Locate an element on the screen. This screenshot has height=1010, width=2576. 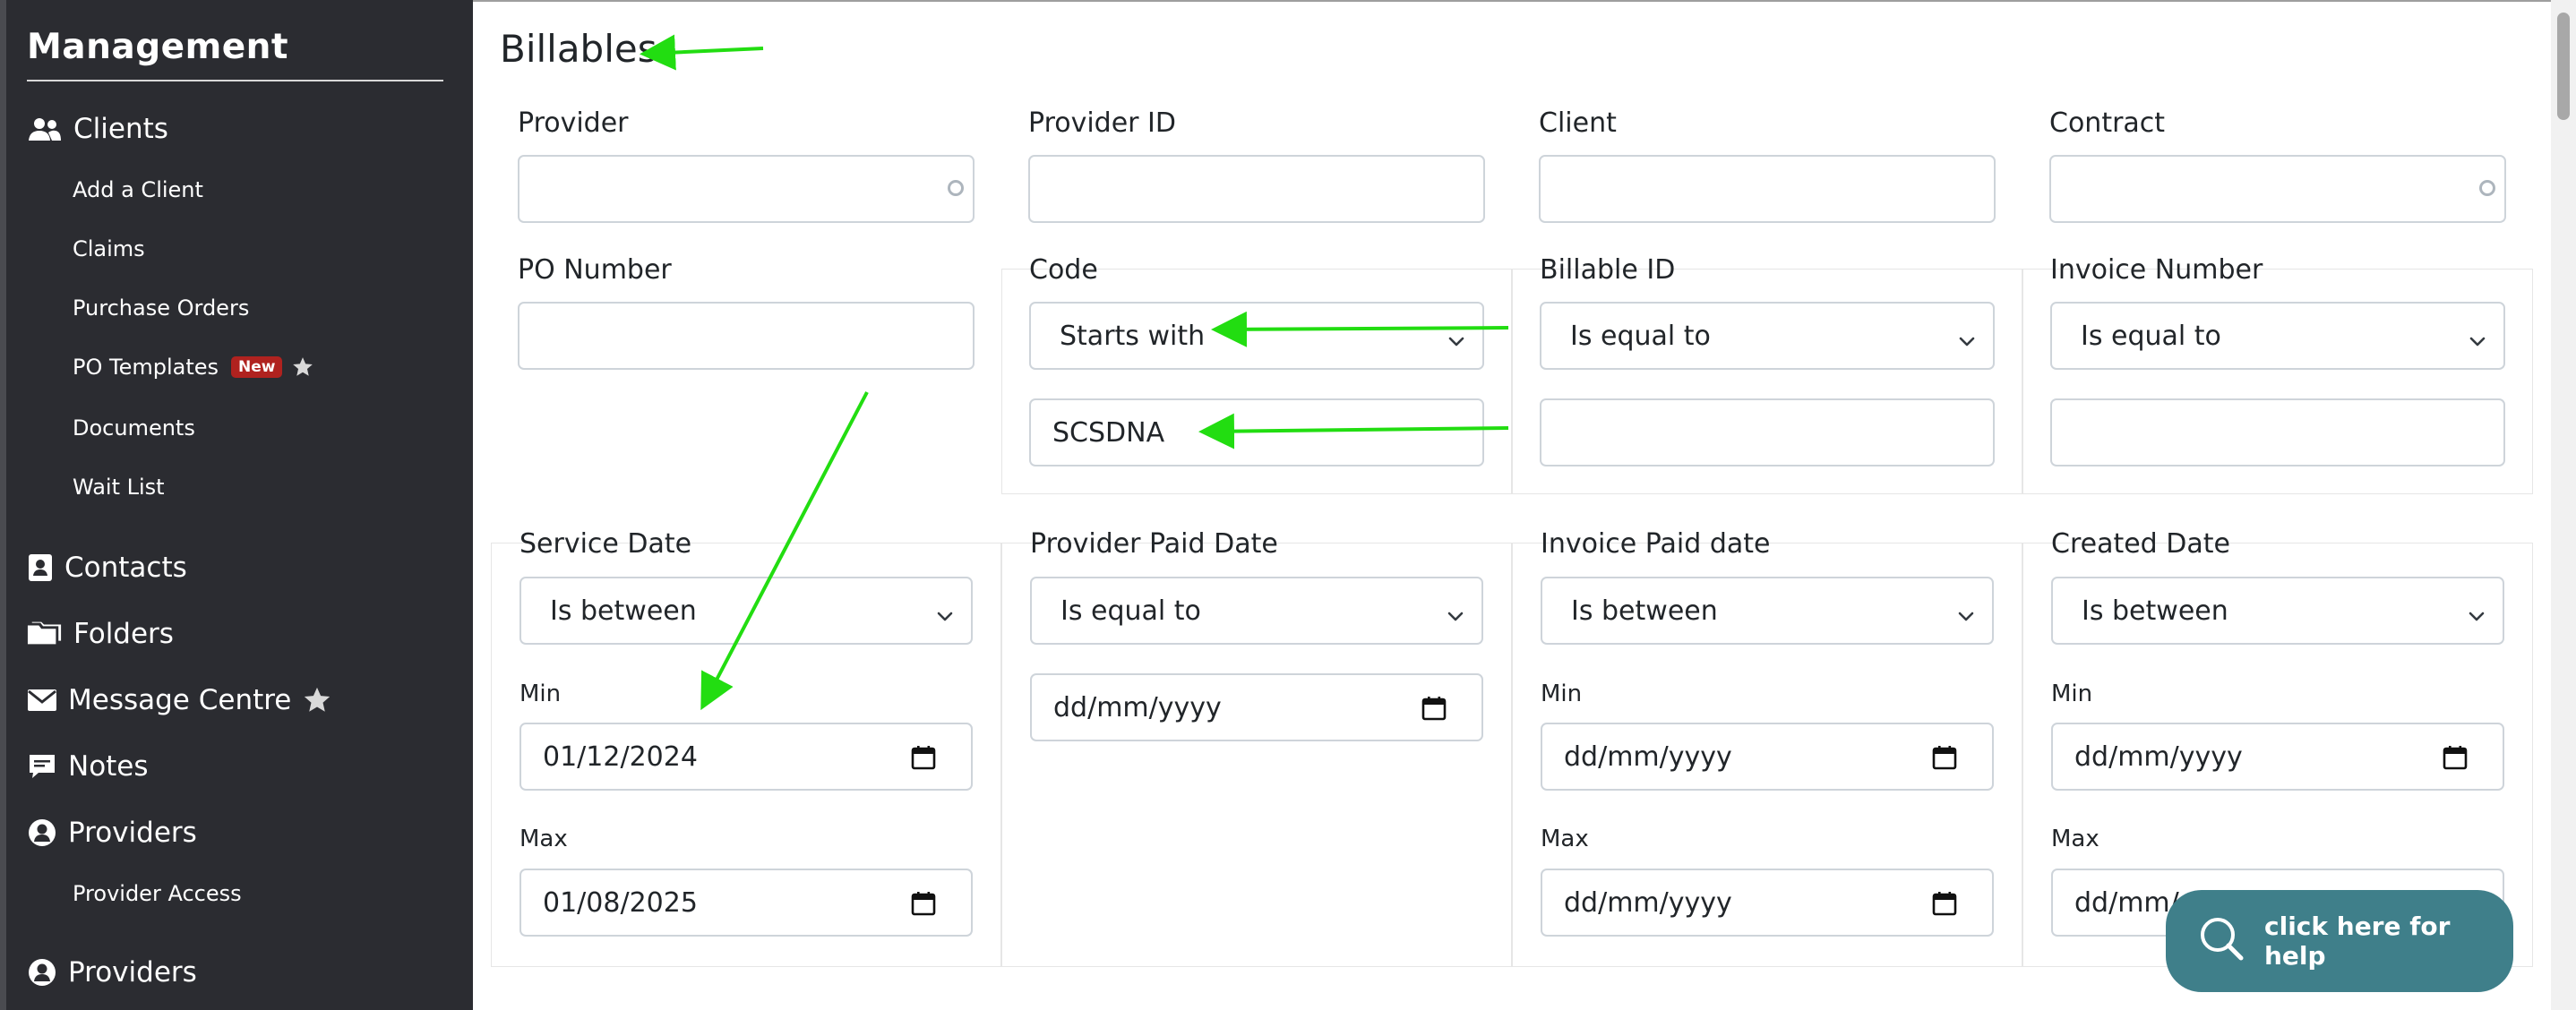
sidebar-edge is located at coordinates (3, 505).